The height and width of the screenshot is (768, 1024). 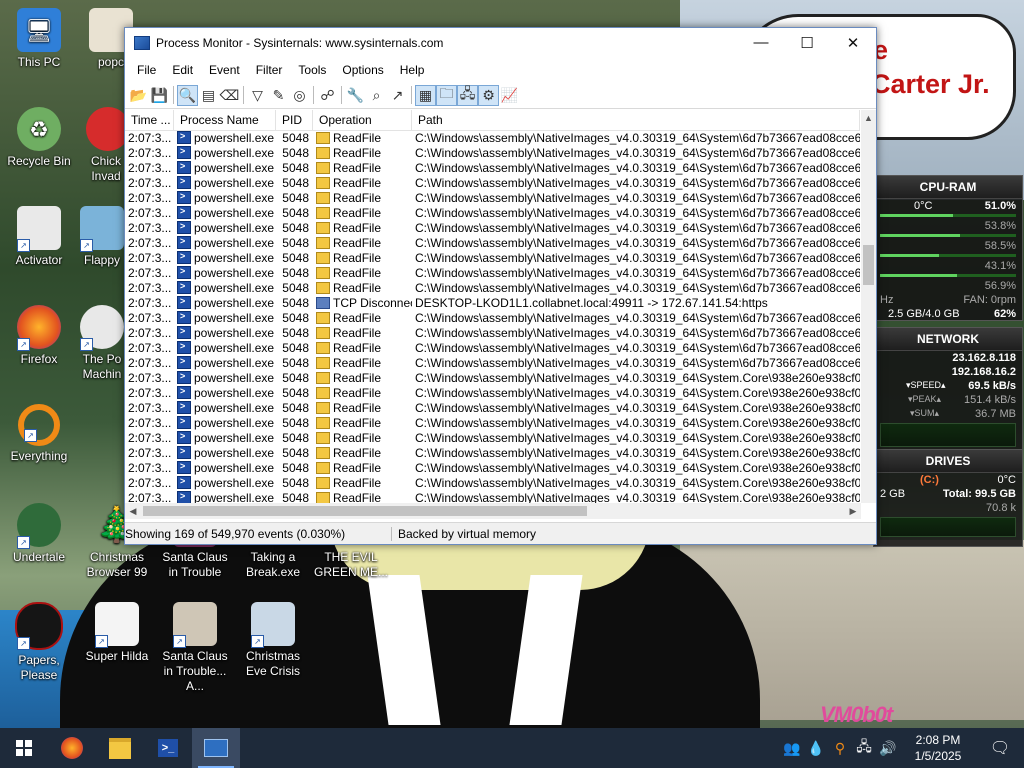 I want to click on desktop-icon-firefox: ↗ Firefox, so click(x=39, y=336).